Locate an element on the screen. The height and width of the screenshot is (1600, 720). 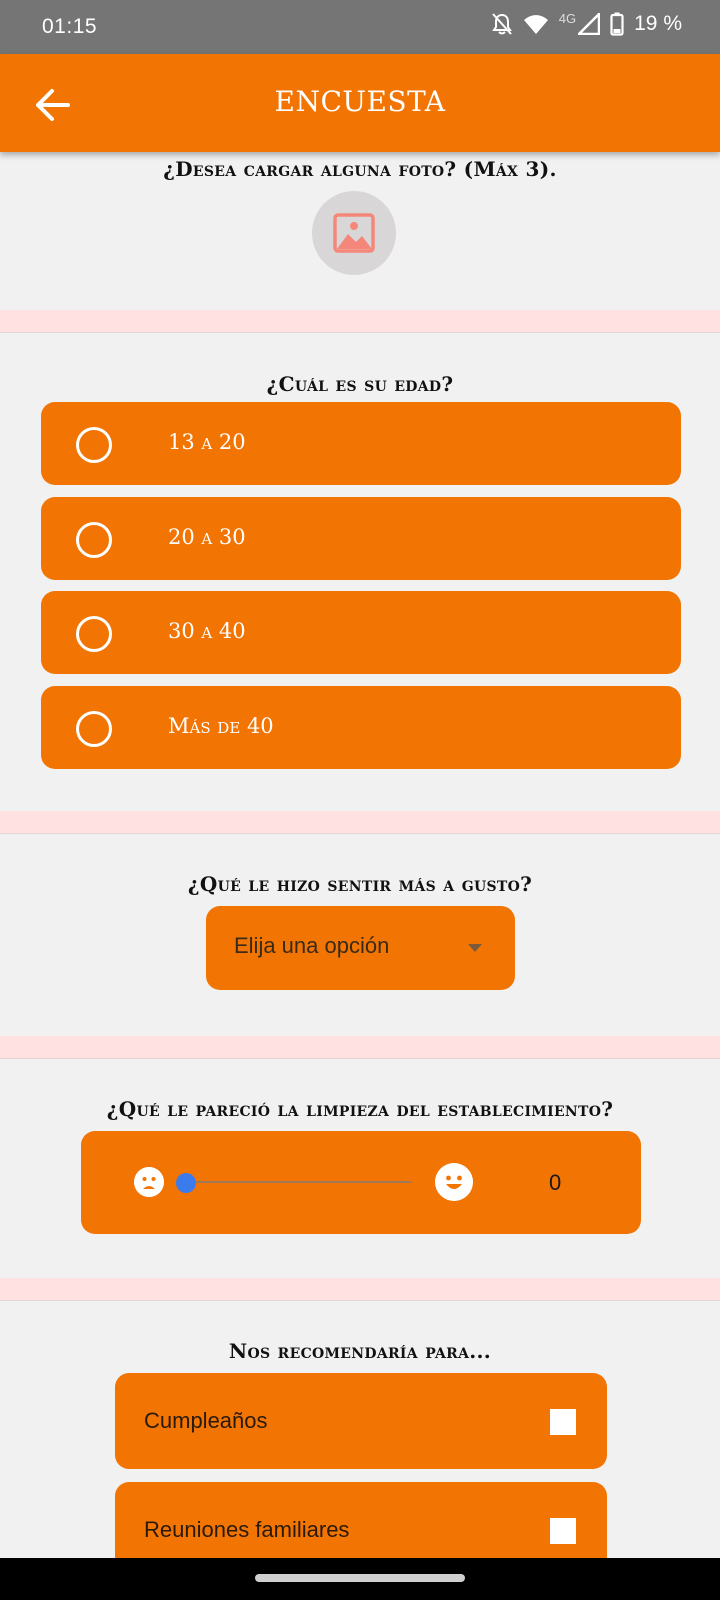
battery-icon is located at coordinates (617, 24).